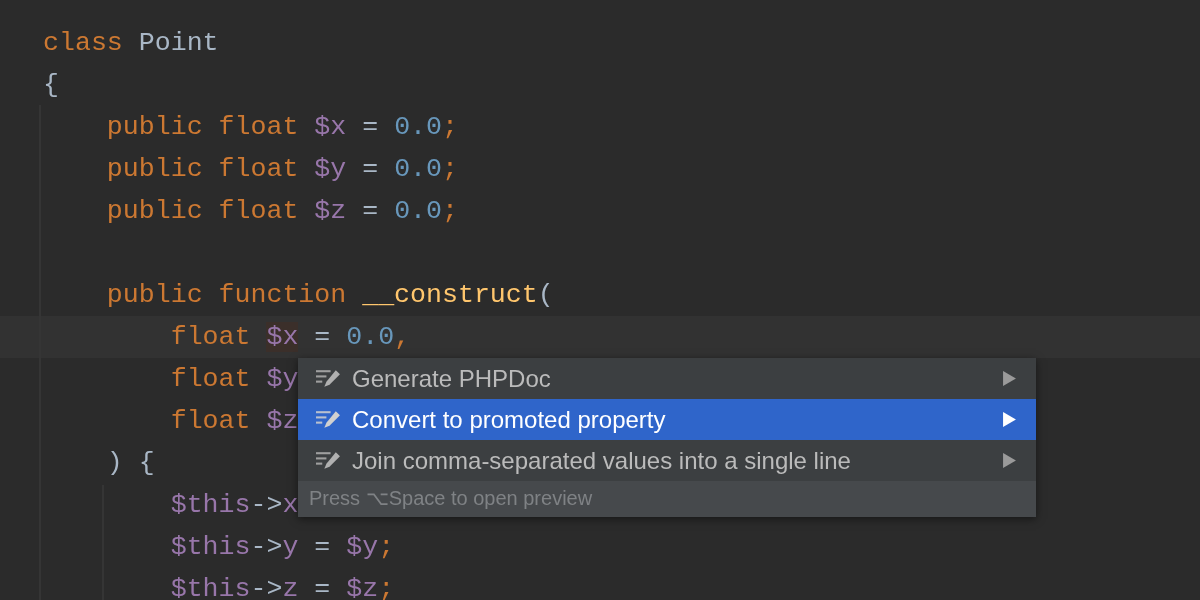 Image resolution: width=1200 pixels, height=600 pixels. What do you see at coordinates (281, 127) in the screenshot?
I see `code-line: public float $x = 0.0;` at bounding box center [281, 127].